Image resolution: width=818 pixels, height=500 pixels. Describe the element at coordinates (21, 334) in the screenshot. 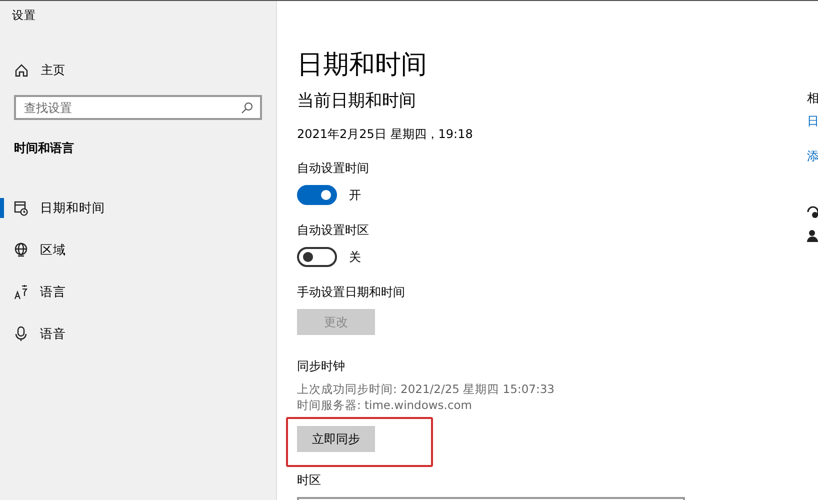

I see `microphone-icon` at that location.